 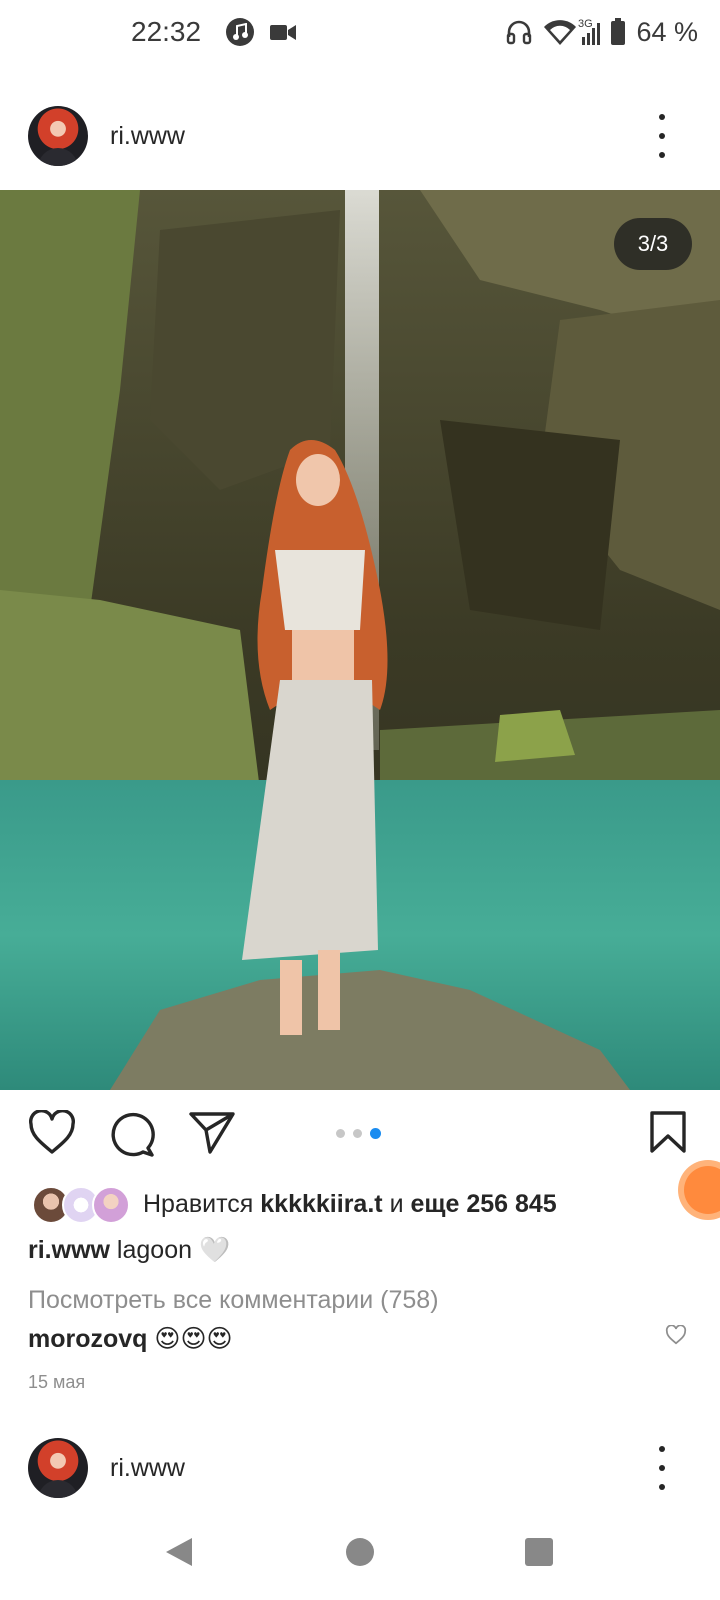 I want to click on post-caption: ri.www lagoon 🤍, so click(x=129, y=1250).